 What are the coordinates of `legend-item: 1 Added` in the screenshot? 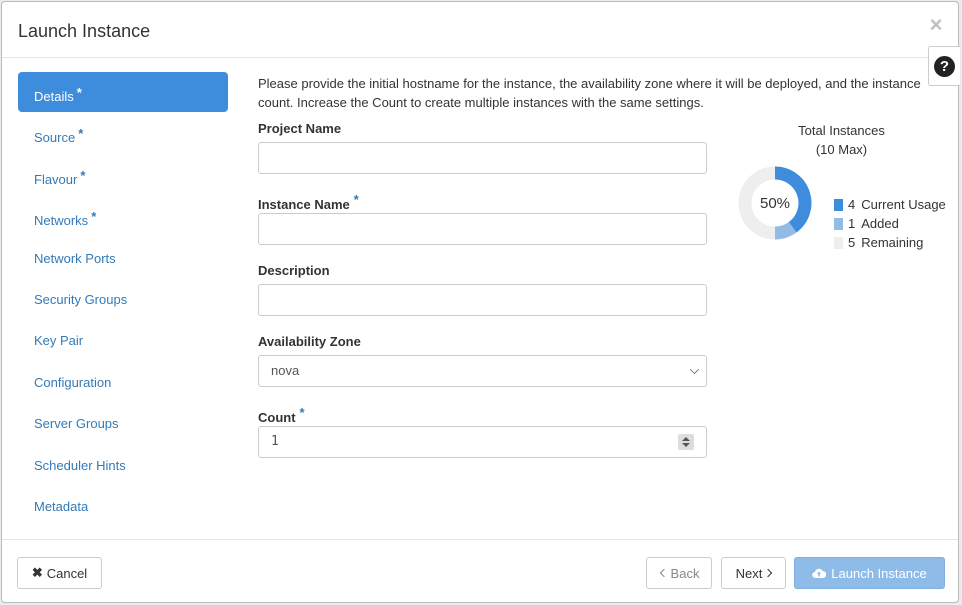 It's located at (890, 223).